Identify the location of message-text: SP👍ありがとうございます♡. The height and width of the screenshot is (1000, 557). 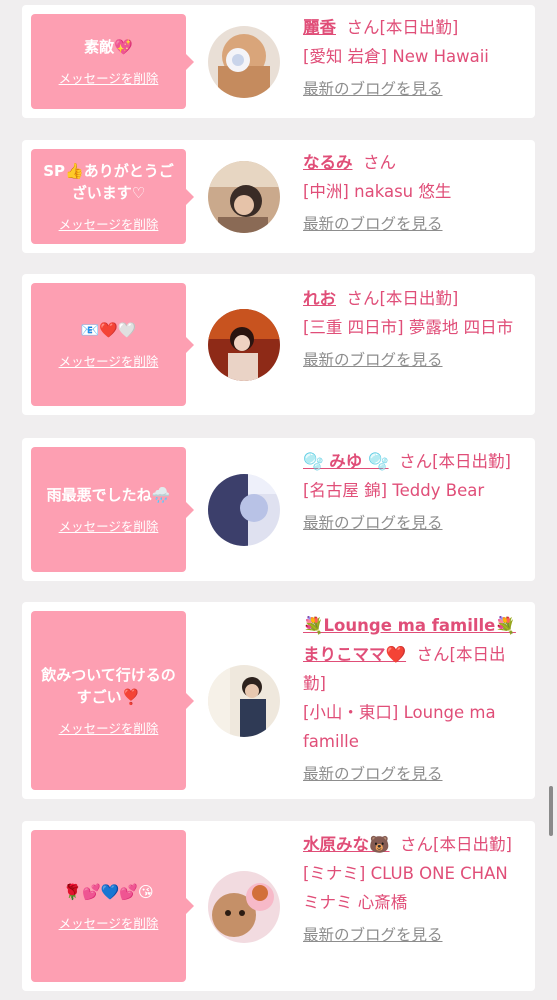
(108, 182).